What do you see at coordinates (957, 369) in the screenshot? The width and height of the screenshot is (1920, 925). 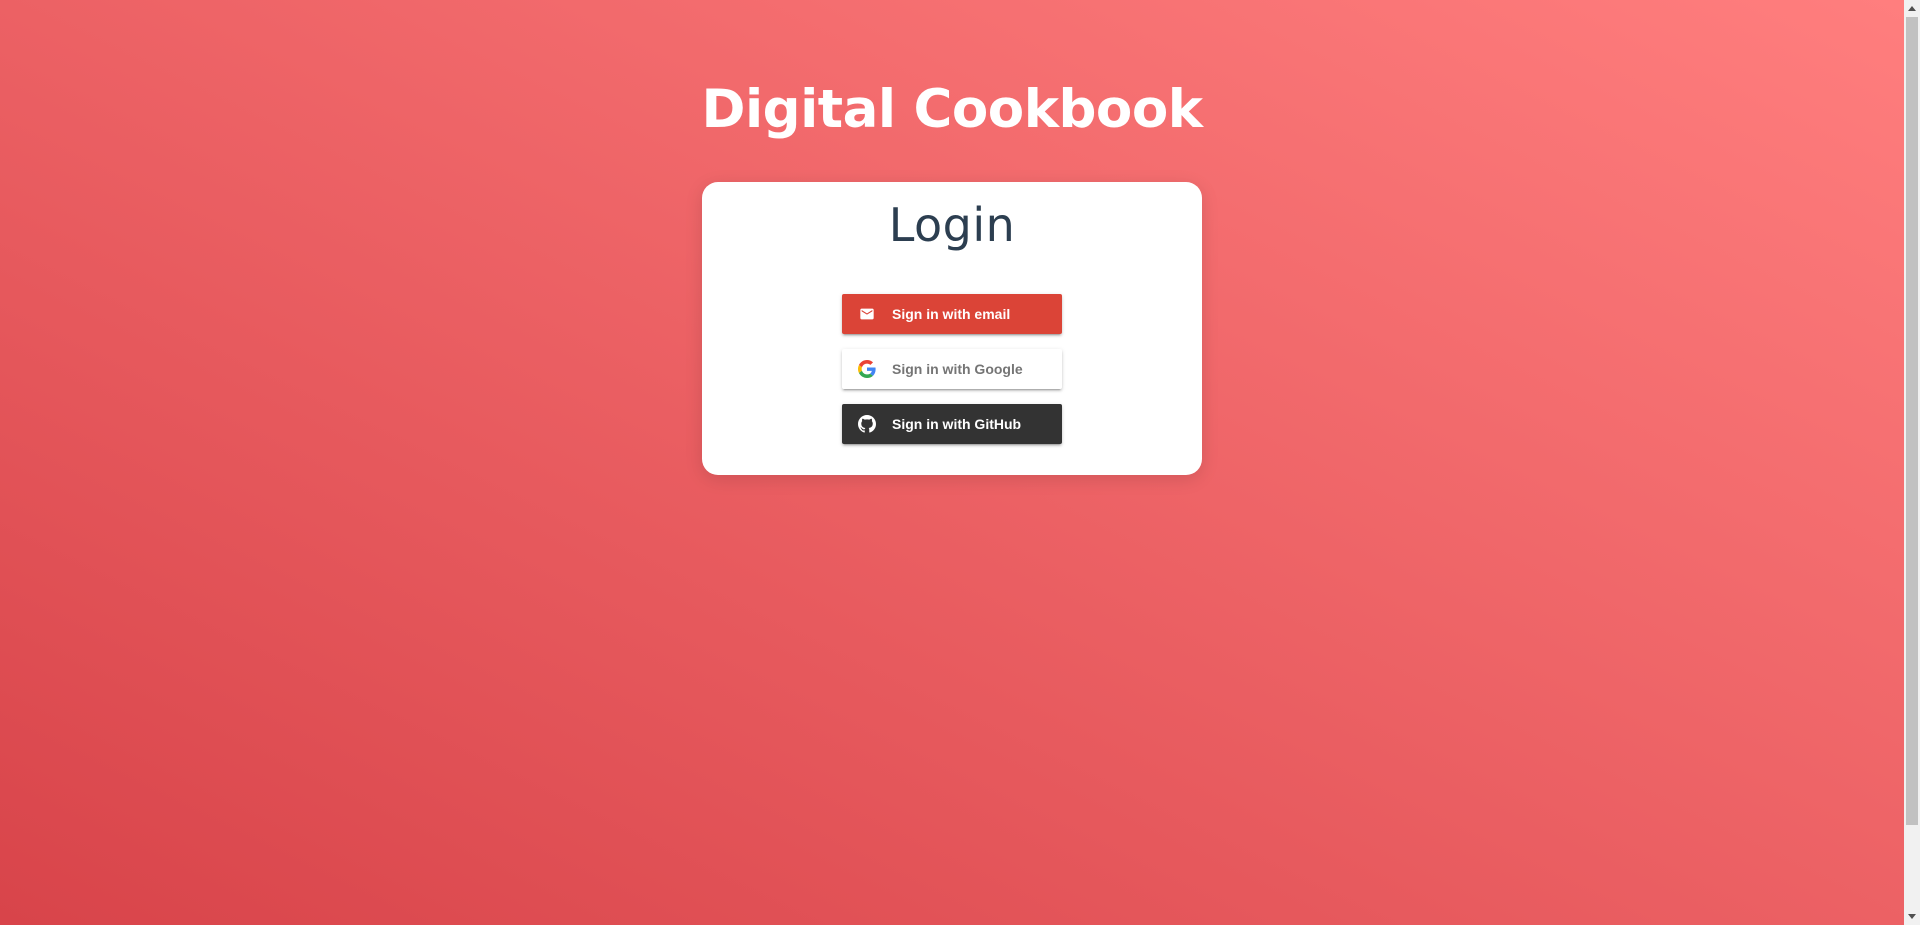 I see `sign-in-google-label: Sign in with Google` at bounding box center [957, 369].